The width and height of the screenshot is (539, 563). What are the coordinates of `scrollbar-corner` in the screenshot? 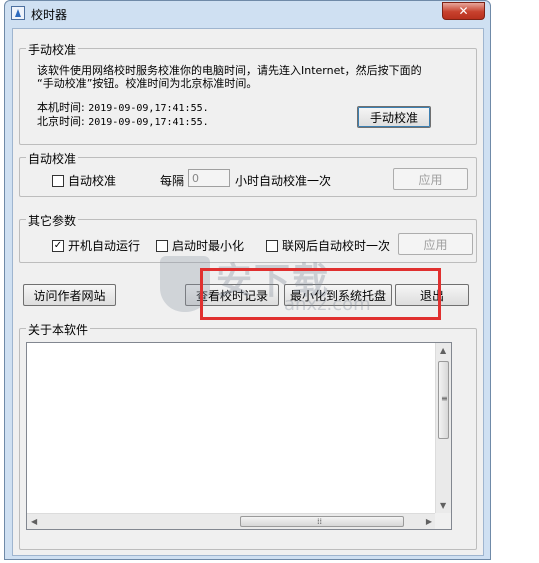 It's located at (443, 521).